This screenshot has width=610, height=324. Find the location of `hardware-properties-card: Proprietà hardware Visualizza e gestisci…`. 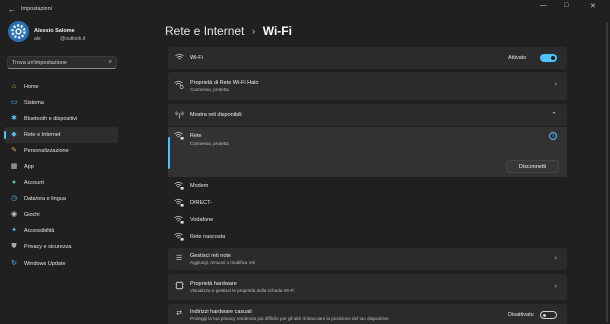

hardware-properties-card: Proprietà hardware Visualizza e gestisci… is located at coordinates (367, 287).